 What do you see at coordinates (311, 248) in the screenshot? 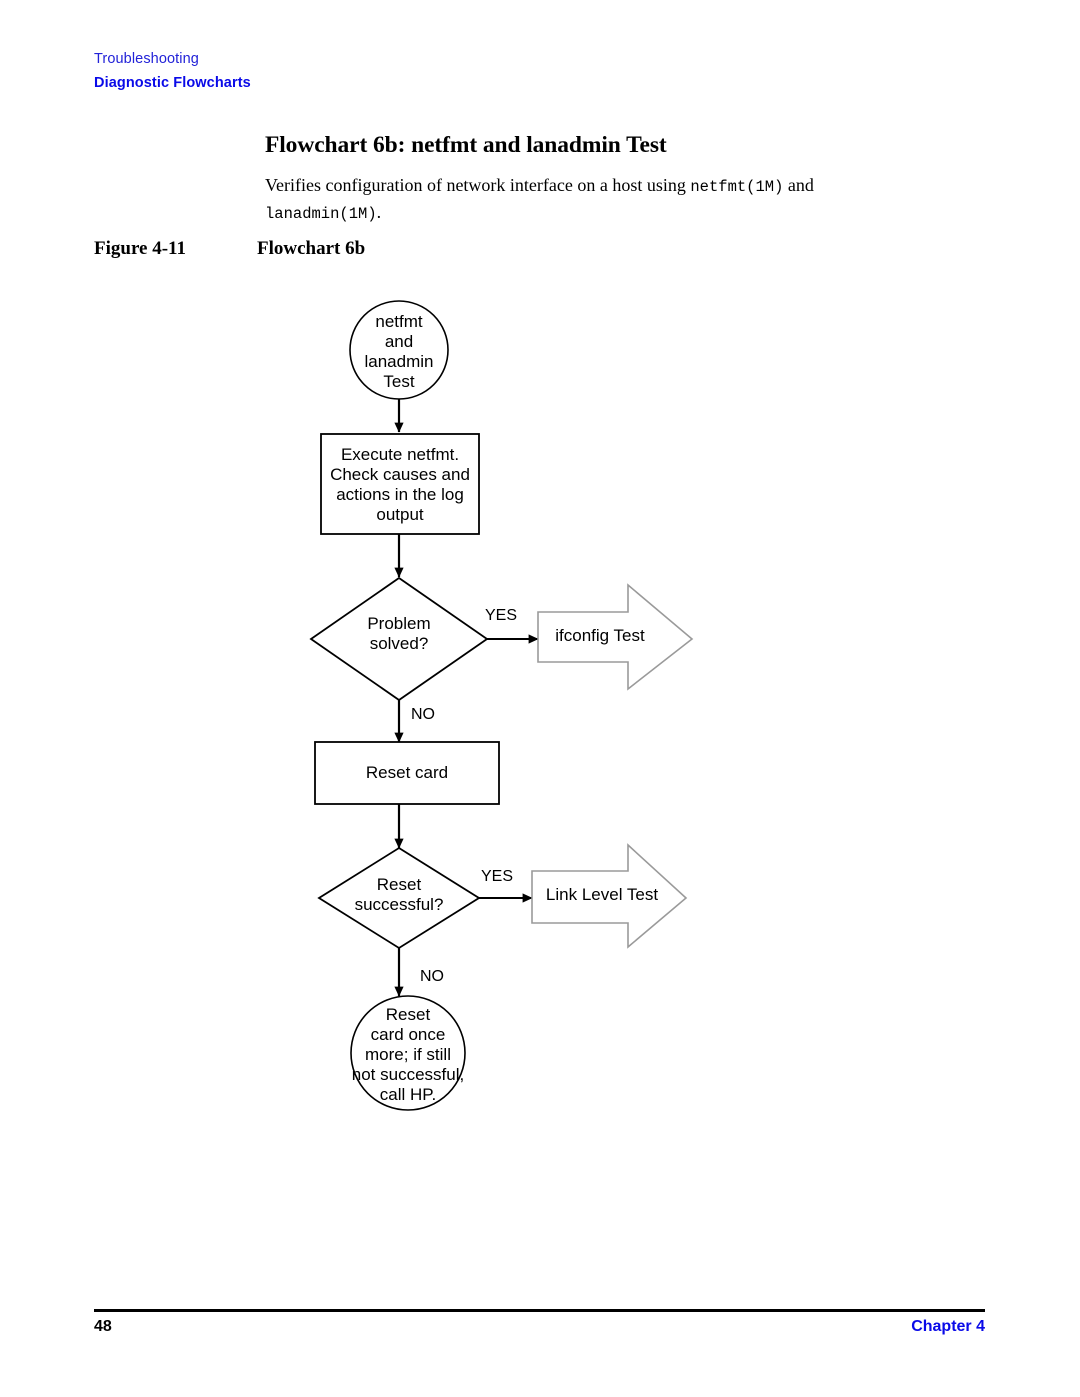
I see `figure-title: Flowchart 6b` at bounding box center [311, 248].